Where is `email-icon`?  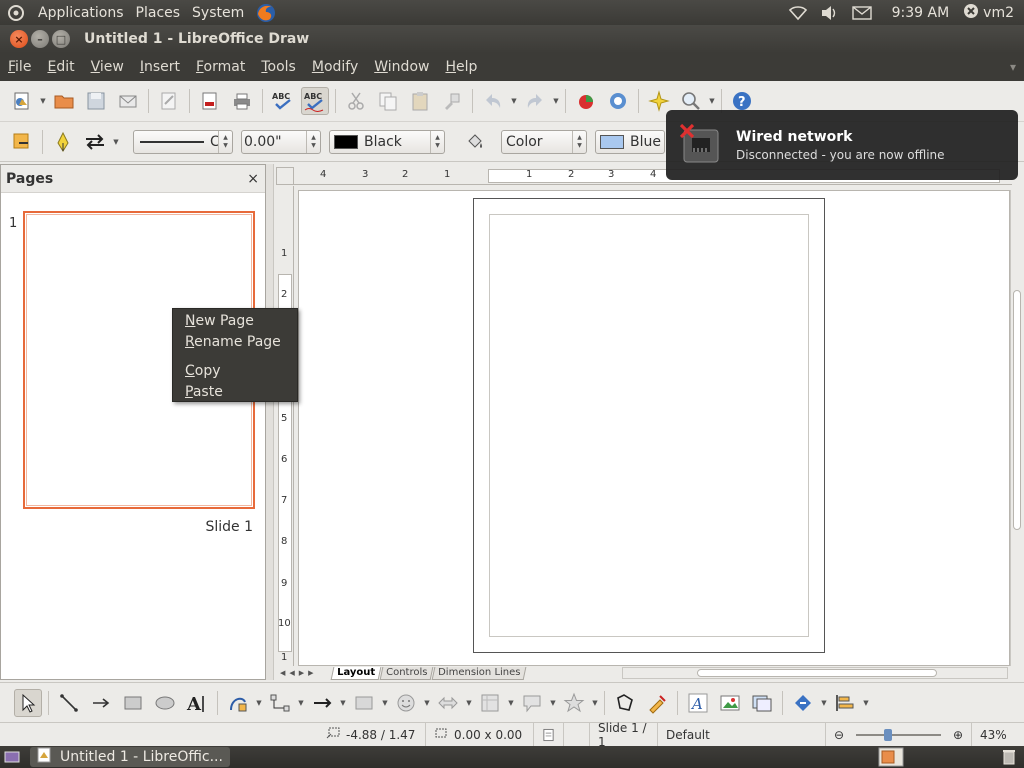
email-icon is located at coordinates (128, 101).